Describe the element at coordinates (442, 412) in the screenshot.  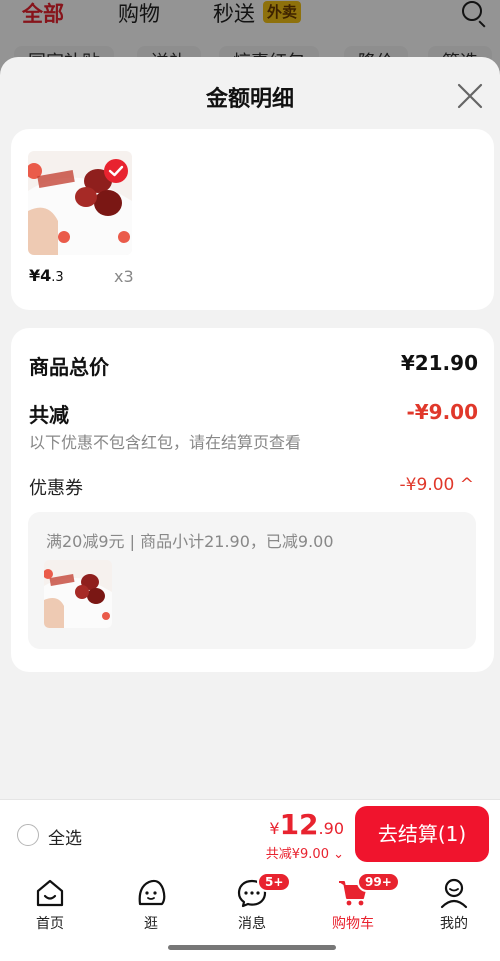
I see `total-discount-value: -¥9.00` at that location.